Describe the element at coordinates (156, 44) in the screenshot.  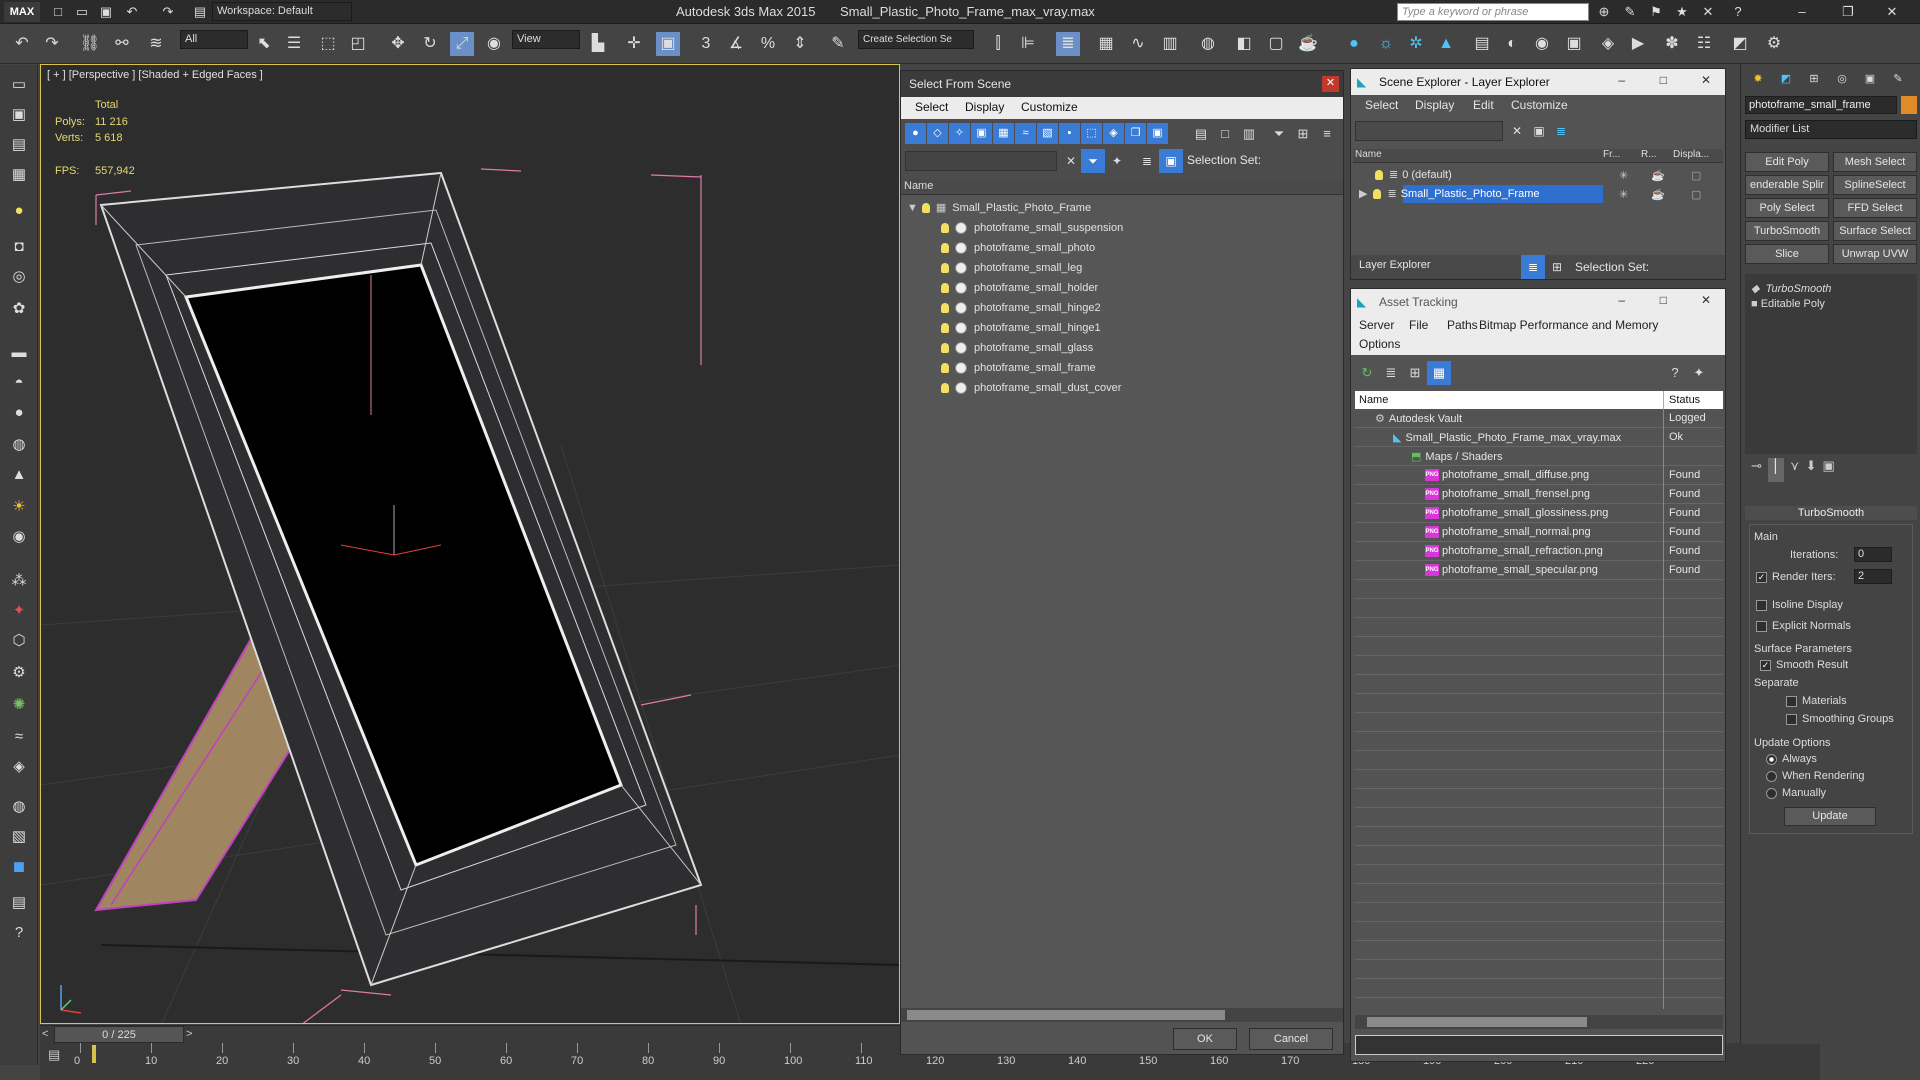
I see `bind-space-warp-icon: ≋` at that location.